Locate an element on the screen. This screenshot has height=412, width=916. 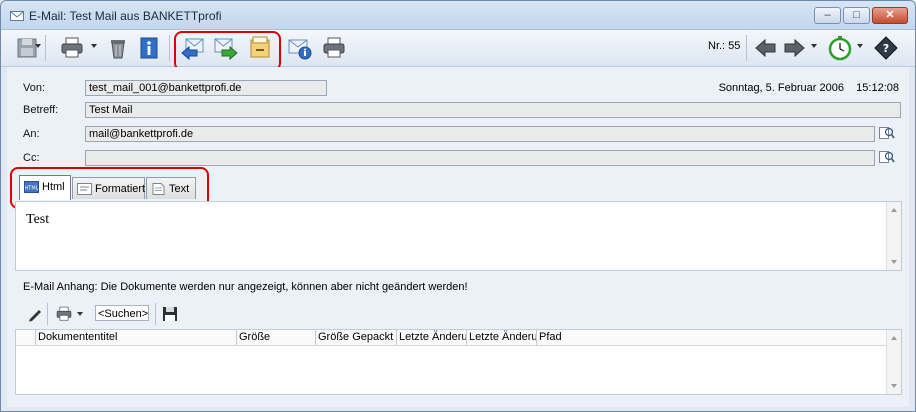
date-time: Sonntag, 5. Februar 2006 15:12:08 is located at coordinates (808, 88).